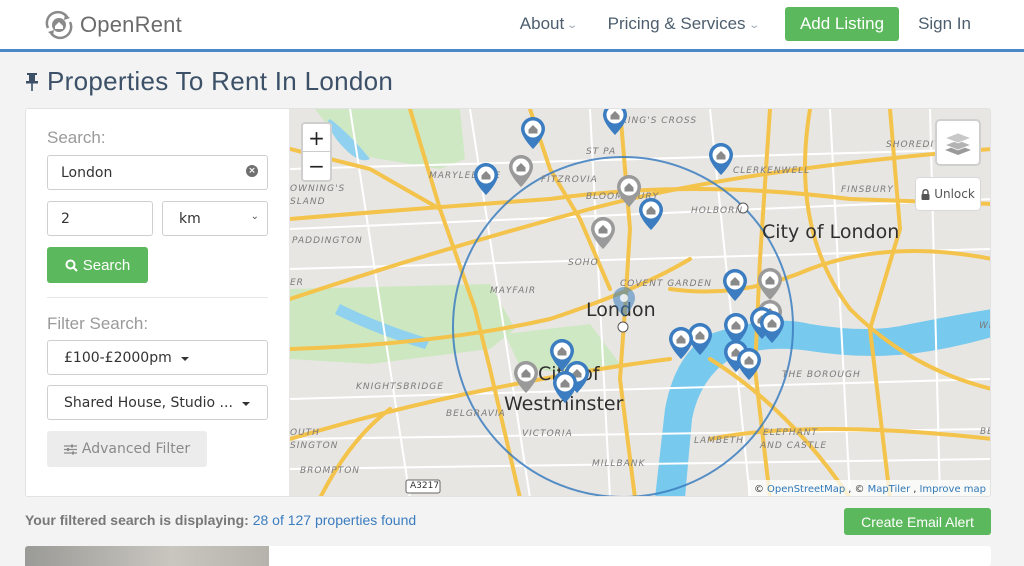  I want to click on brand-name: OpenRent, so click(131, 24).